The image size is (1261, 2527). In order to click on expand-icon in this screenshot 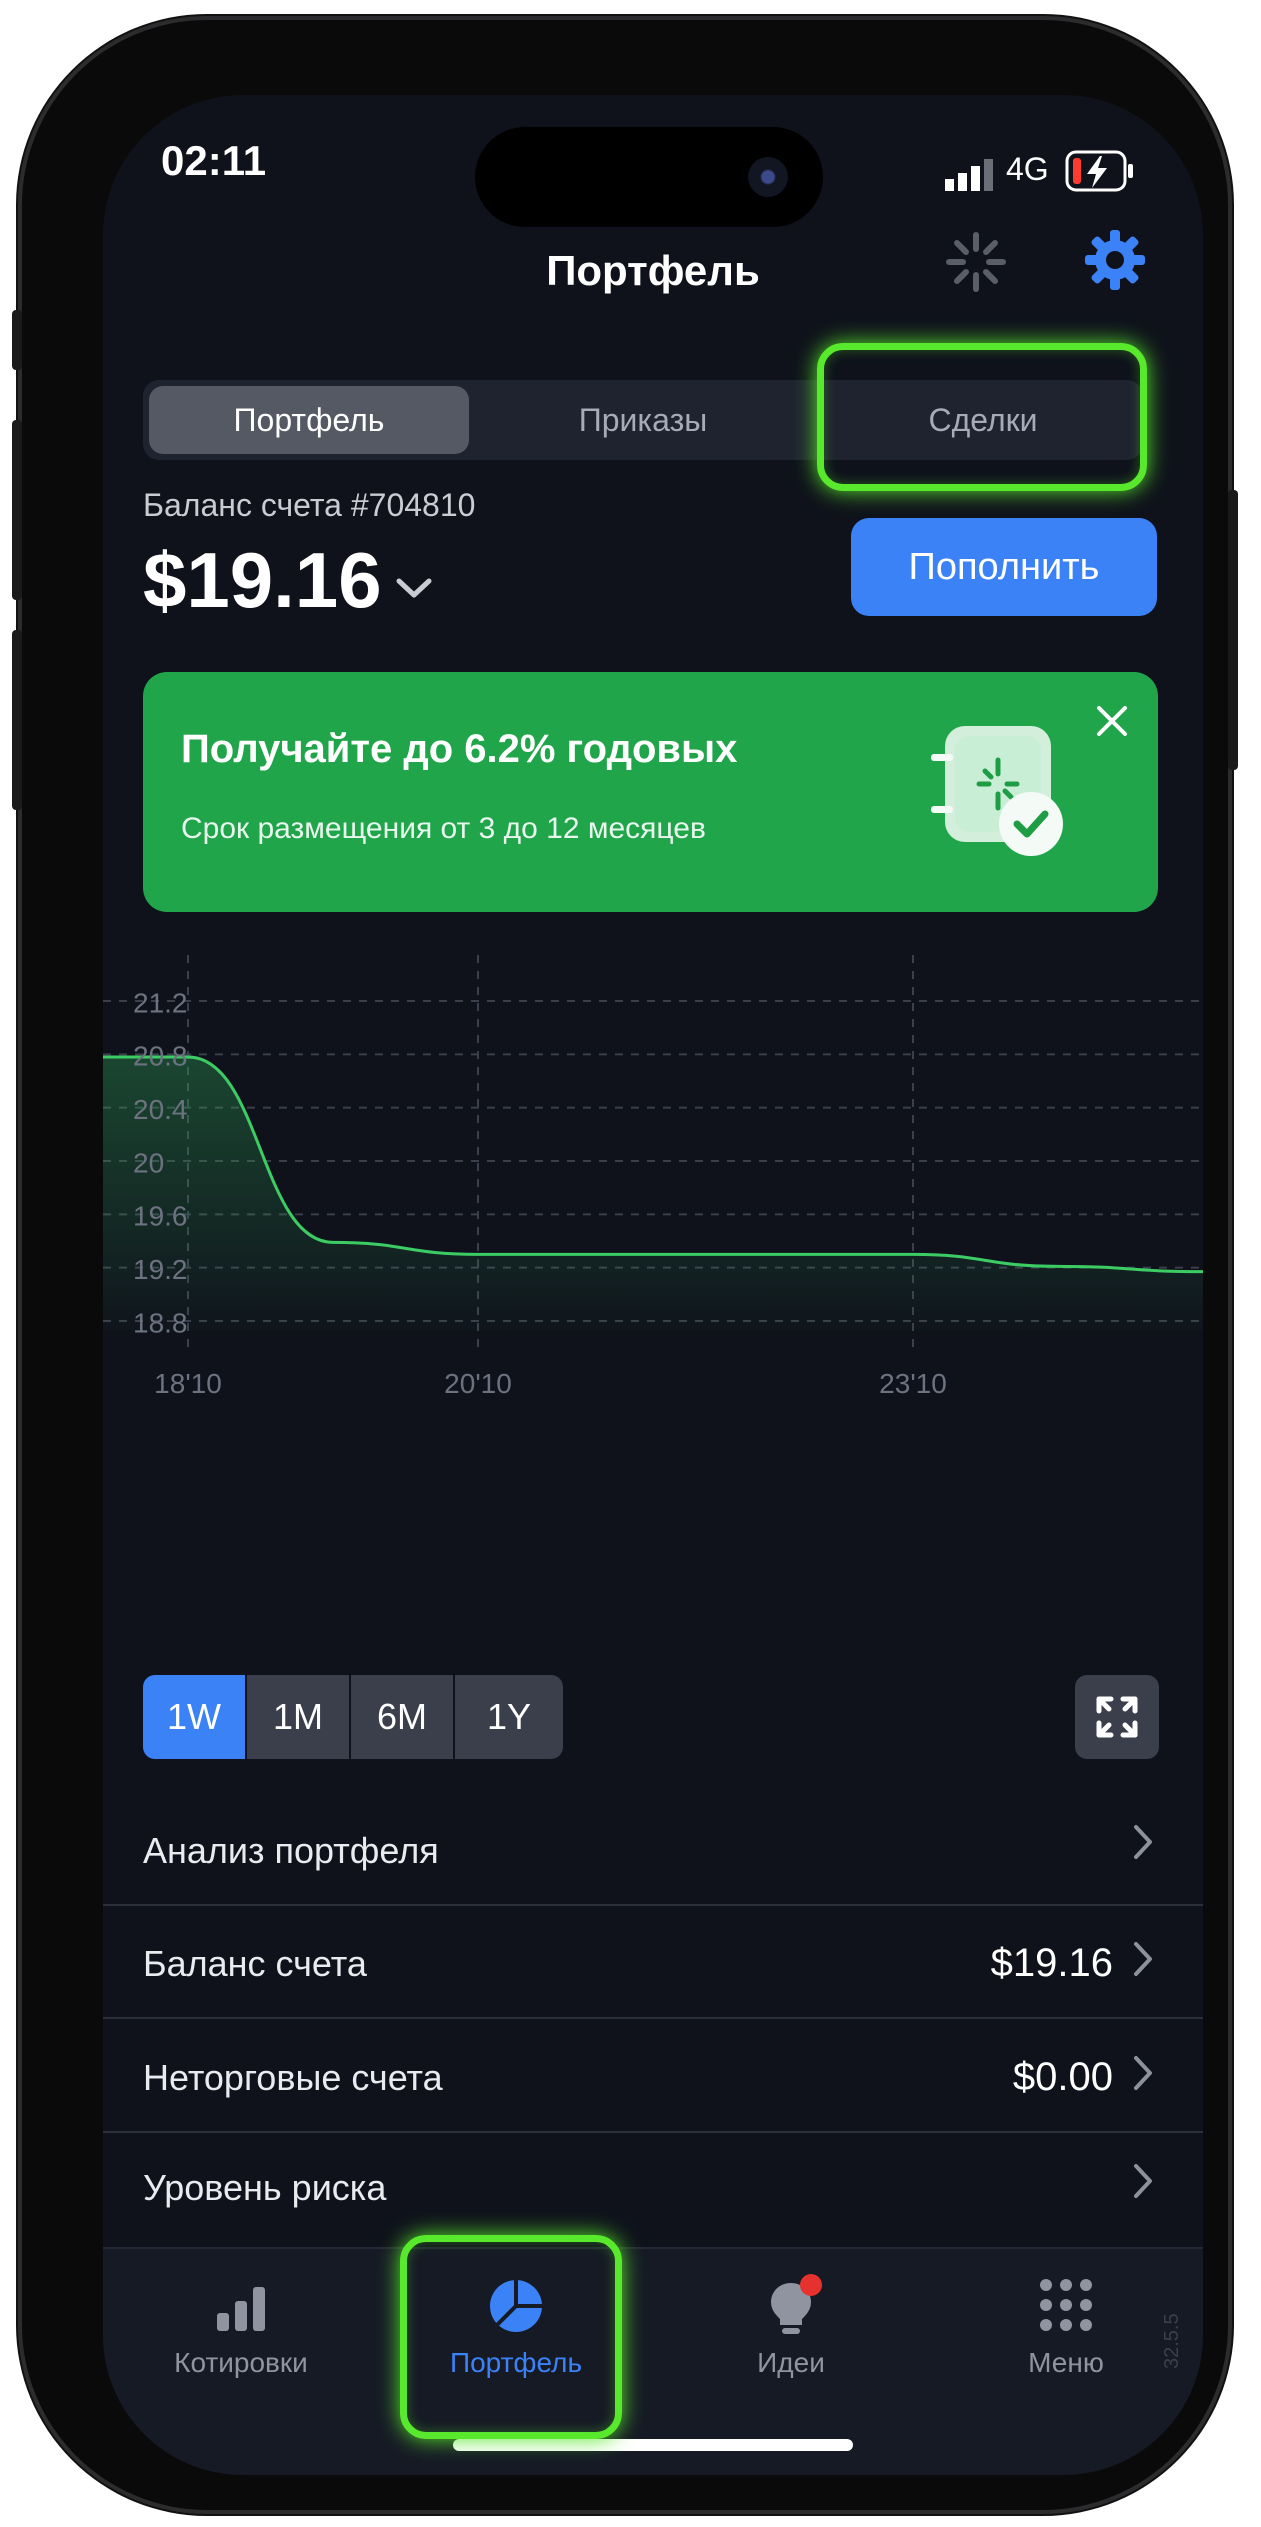, I will do `click(1117, 1717)`.